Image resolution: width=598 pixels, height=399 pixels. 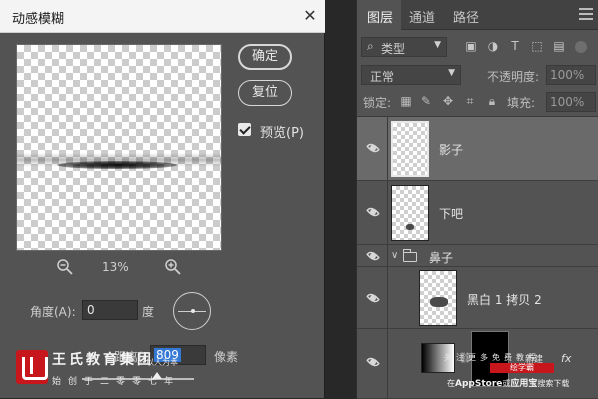 I want to click on blurred-shadow-shape, so click(x=117, y=165).